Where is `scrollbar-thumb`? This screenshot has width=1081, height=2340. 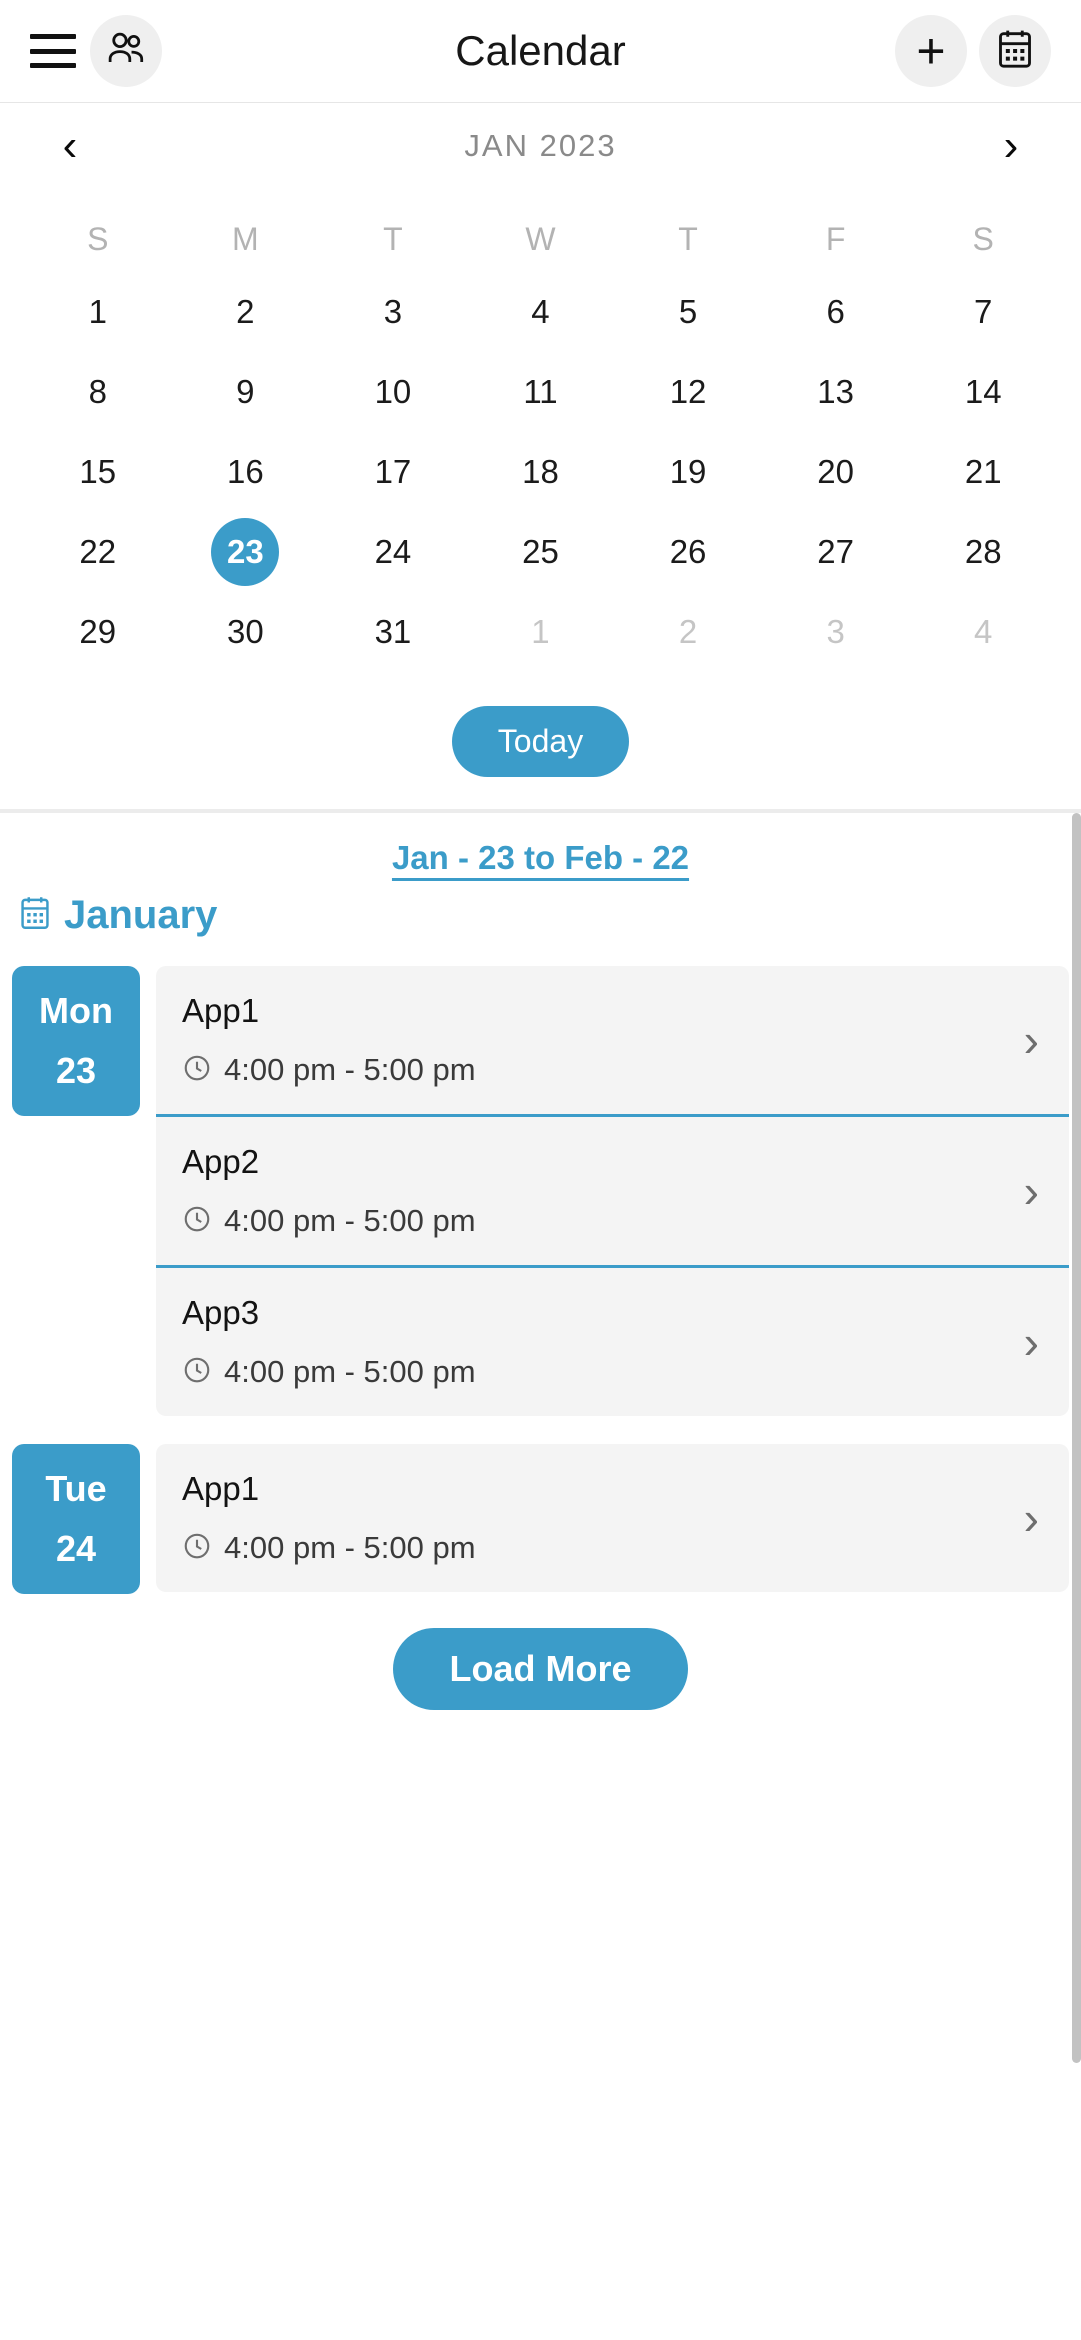
scrollbar-thumb is located at coordinates (1076, 1438).